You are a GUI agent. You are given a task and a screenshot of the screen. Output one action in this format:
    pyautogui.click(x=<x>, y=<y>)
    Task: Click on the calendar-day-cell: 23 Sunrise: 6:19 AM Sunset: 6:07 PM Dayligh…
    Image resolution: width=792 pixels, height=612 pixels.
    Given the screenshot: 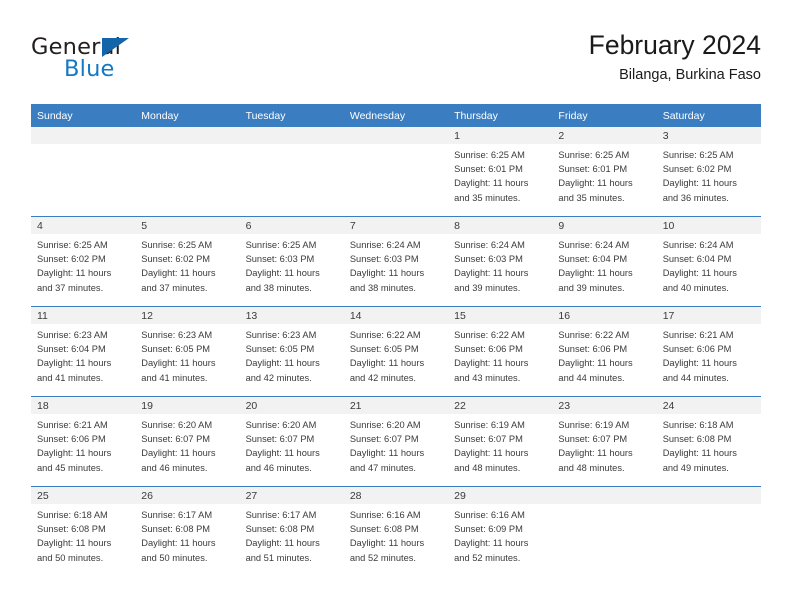 What is the action you would take?
    pyautogui.click(x=604, y=441)
    